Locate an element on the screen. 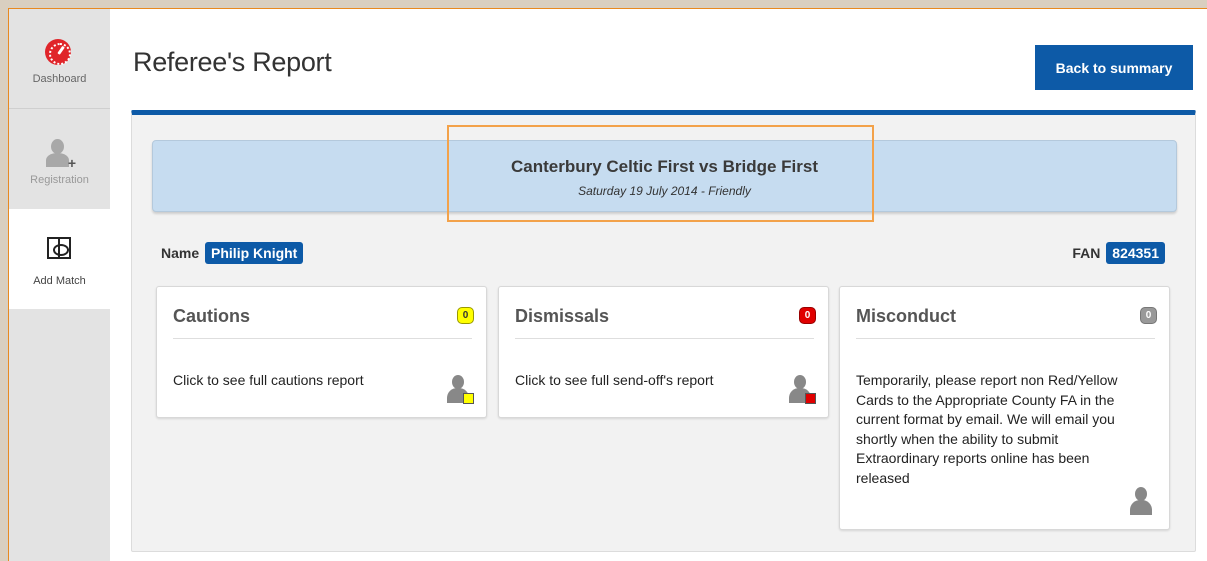 This screenshot has height=561, width=1207. yellow-card-person-icon is located at coordinates (460, 389).